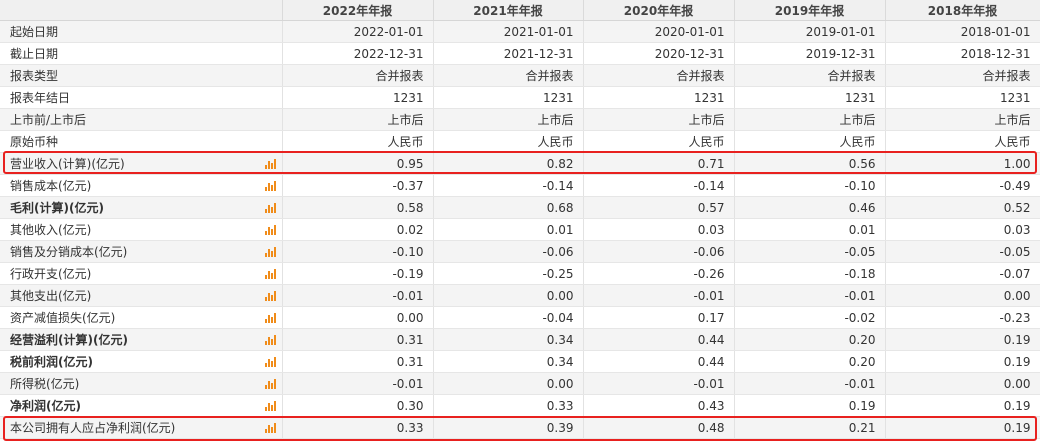 The height and width of the screenshot is (444, 1040). Describe the element at coordinates (520, 405) in the screenshot. I see `table-row: 净利润(亿元) 0.30 0.33 0.43 0.19 0.19` at that location.